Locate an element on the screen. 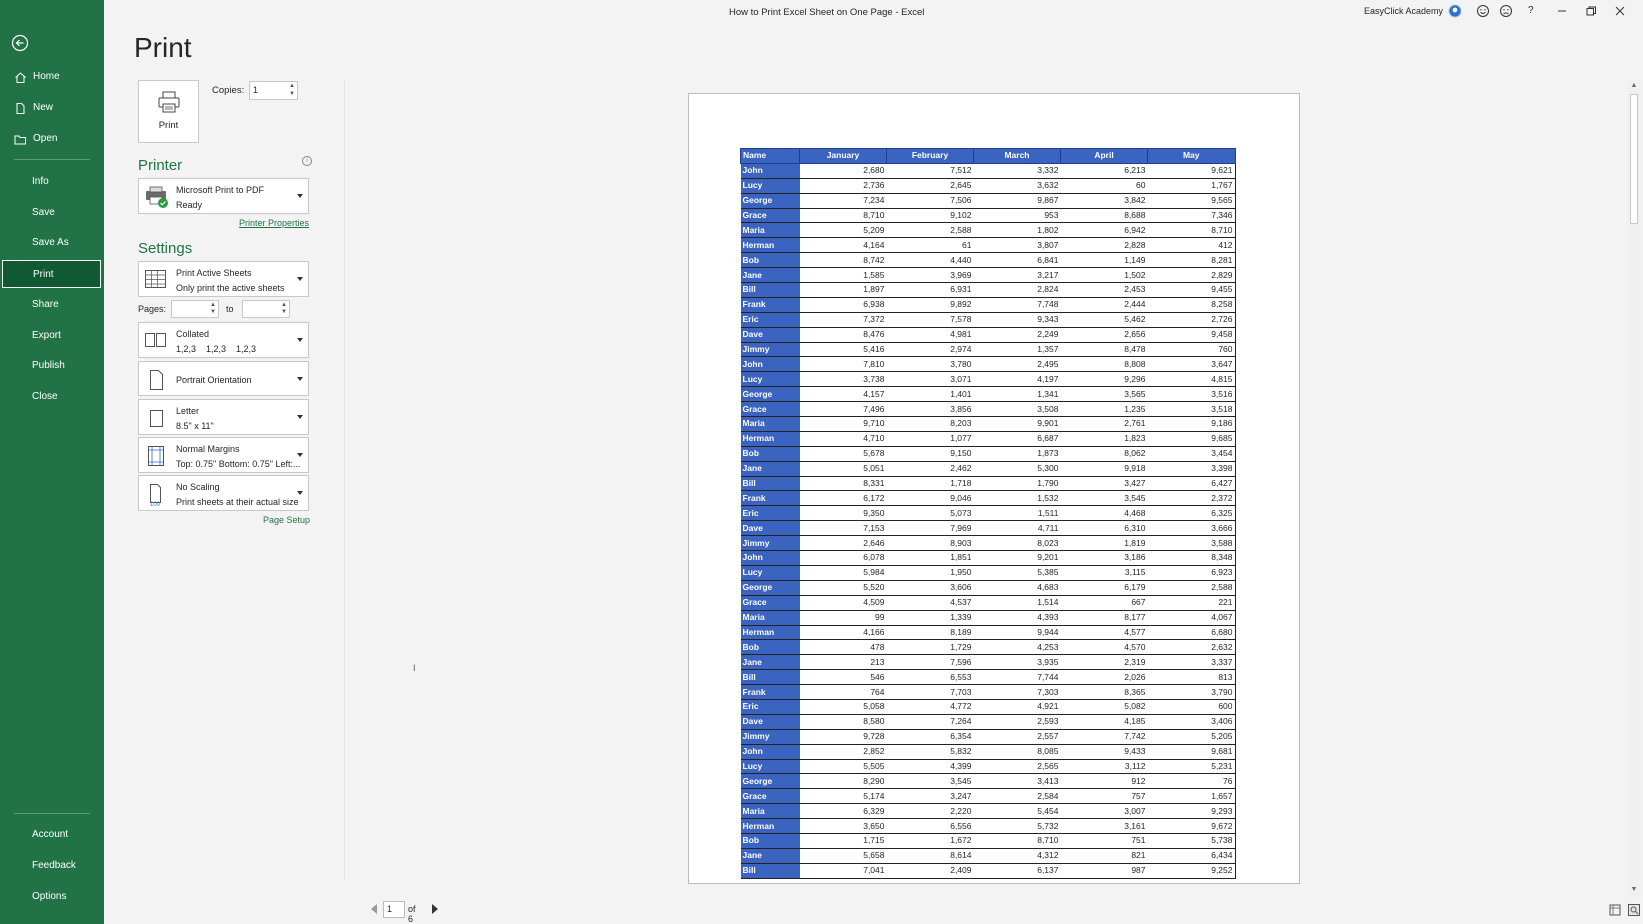 This screenshot has width=1643, height=924. sidebar-item-info: Info is located at coordinates (52, 182).